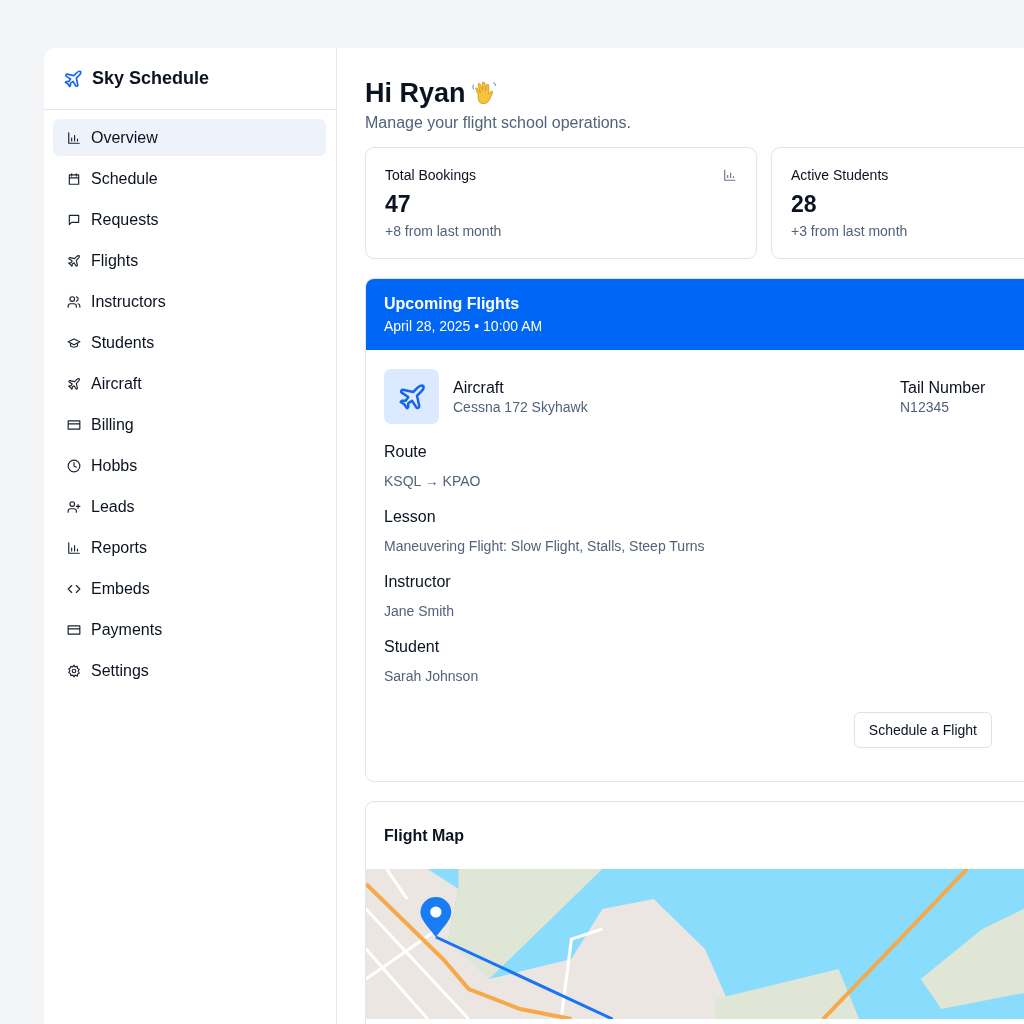 The image size is (1024, 1024). Describe the element at coordinates (849, 231) in the screenshot. I see `stat-note: +3 from last month` at that location.